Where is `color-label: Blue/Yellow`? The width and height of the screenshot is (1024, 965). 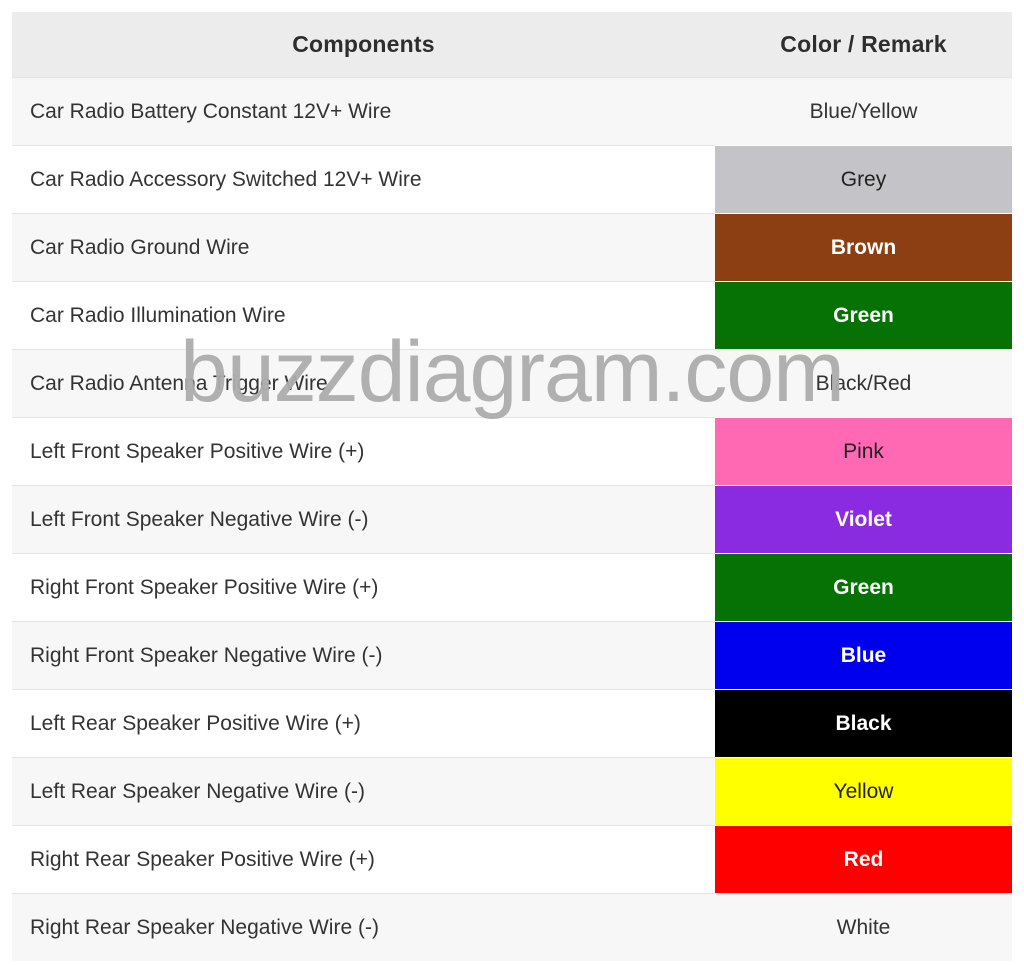 color-label: Blue/Yellow is located at coordinates (863, 111).